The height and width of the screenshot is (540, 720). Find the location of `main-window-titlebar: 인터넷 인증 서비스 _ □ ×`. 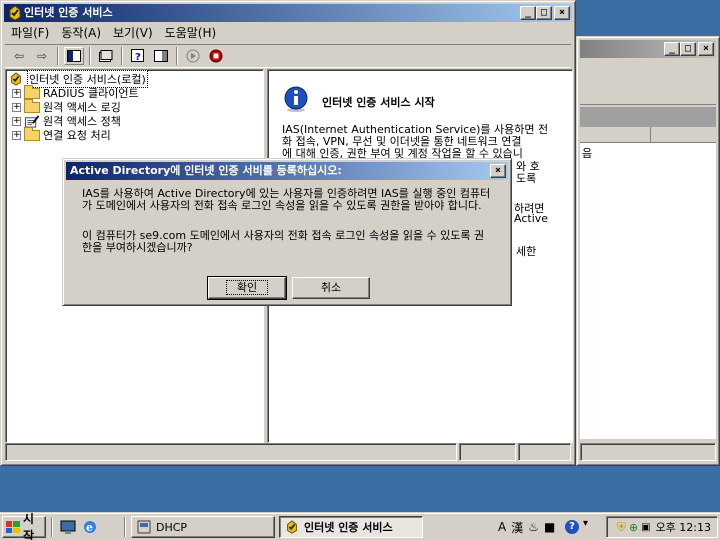

main-window-titlebar: 인터넷 인증 서비스 _ □ × is located at coordinates (288, 13).